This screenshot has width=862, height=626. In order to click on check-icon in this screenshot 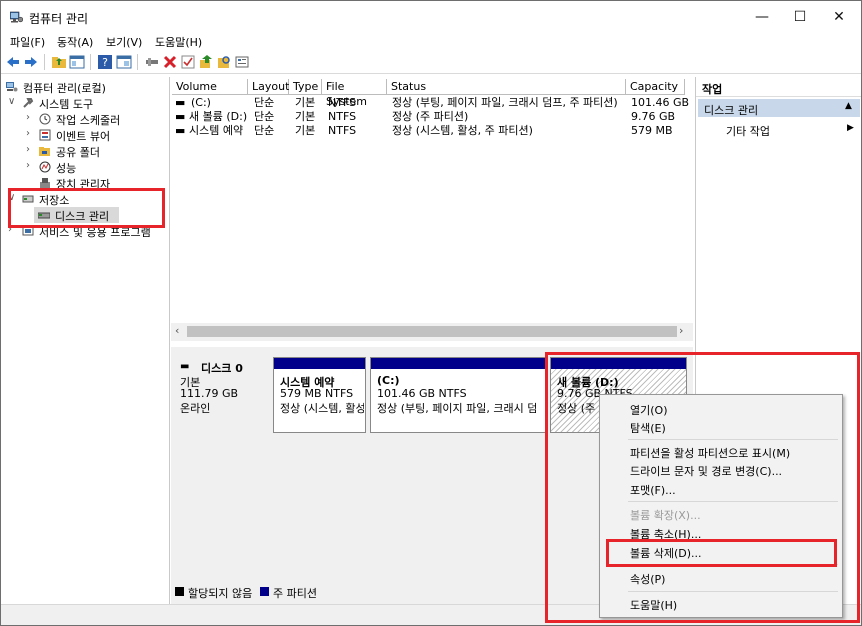, I will do `click(188, 62)`.